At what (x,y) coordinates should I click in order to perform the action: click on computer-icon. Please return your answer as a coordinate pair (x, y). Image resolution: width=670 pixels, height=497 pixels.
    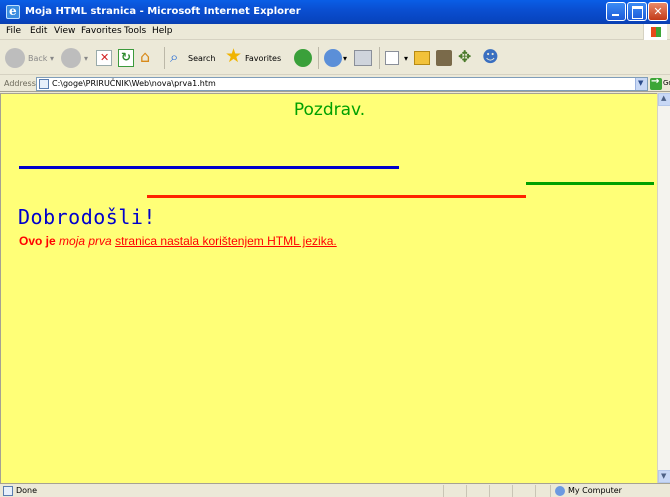
    Looking at the image, I should click on (560, 491).